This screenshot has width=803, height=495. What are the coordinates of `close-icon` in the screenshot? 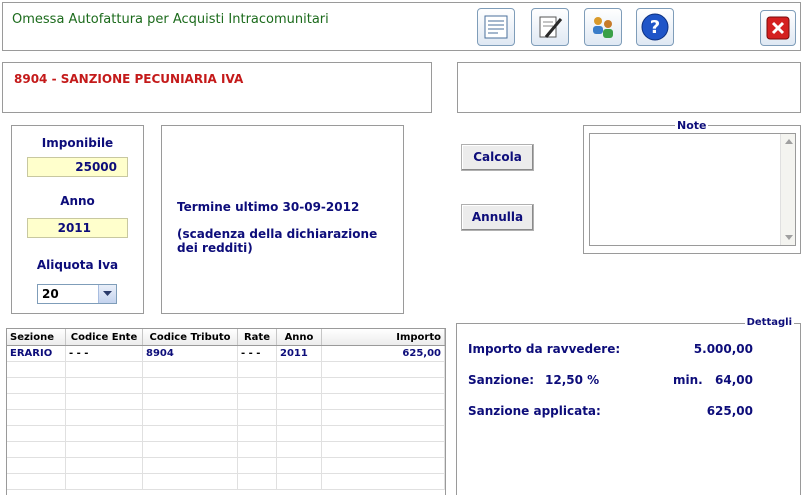 It's located at (778, 28).